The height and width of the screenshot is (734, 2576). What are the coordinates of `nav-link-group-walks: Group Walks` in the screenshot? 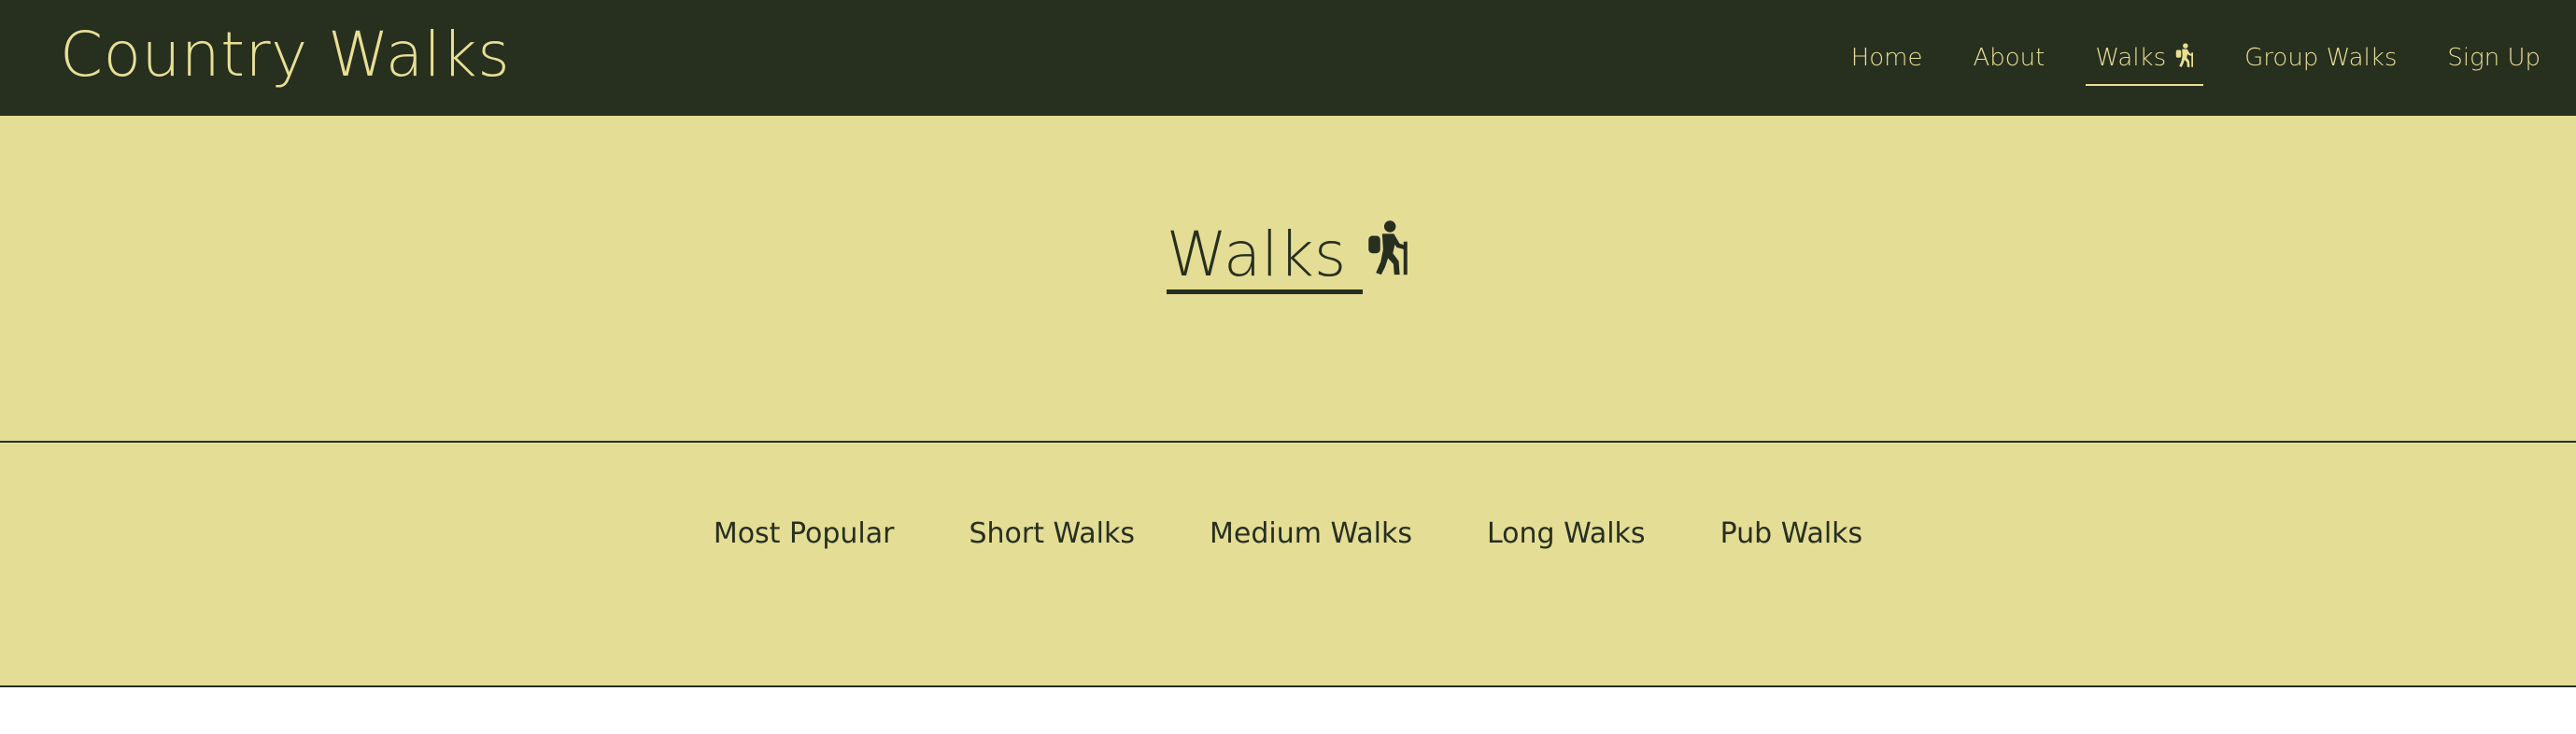 It's located at (2320, 58).